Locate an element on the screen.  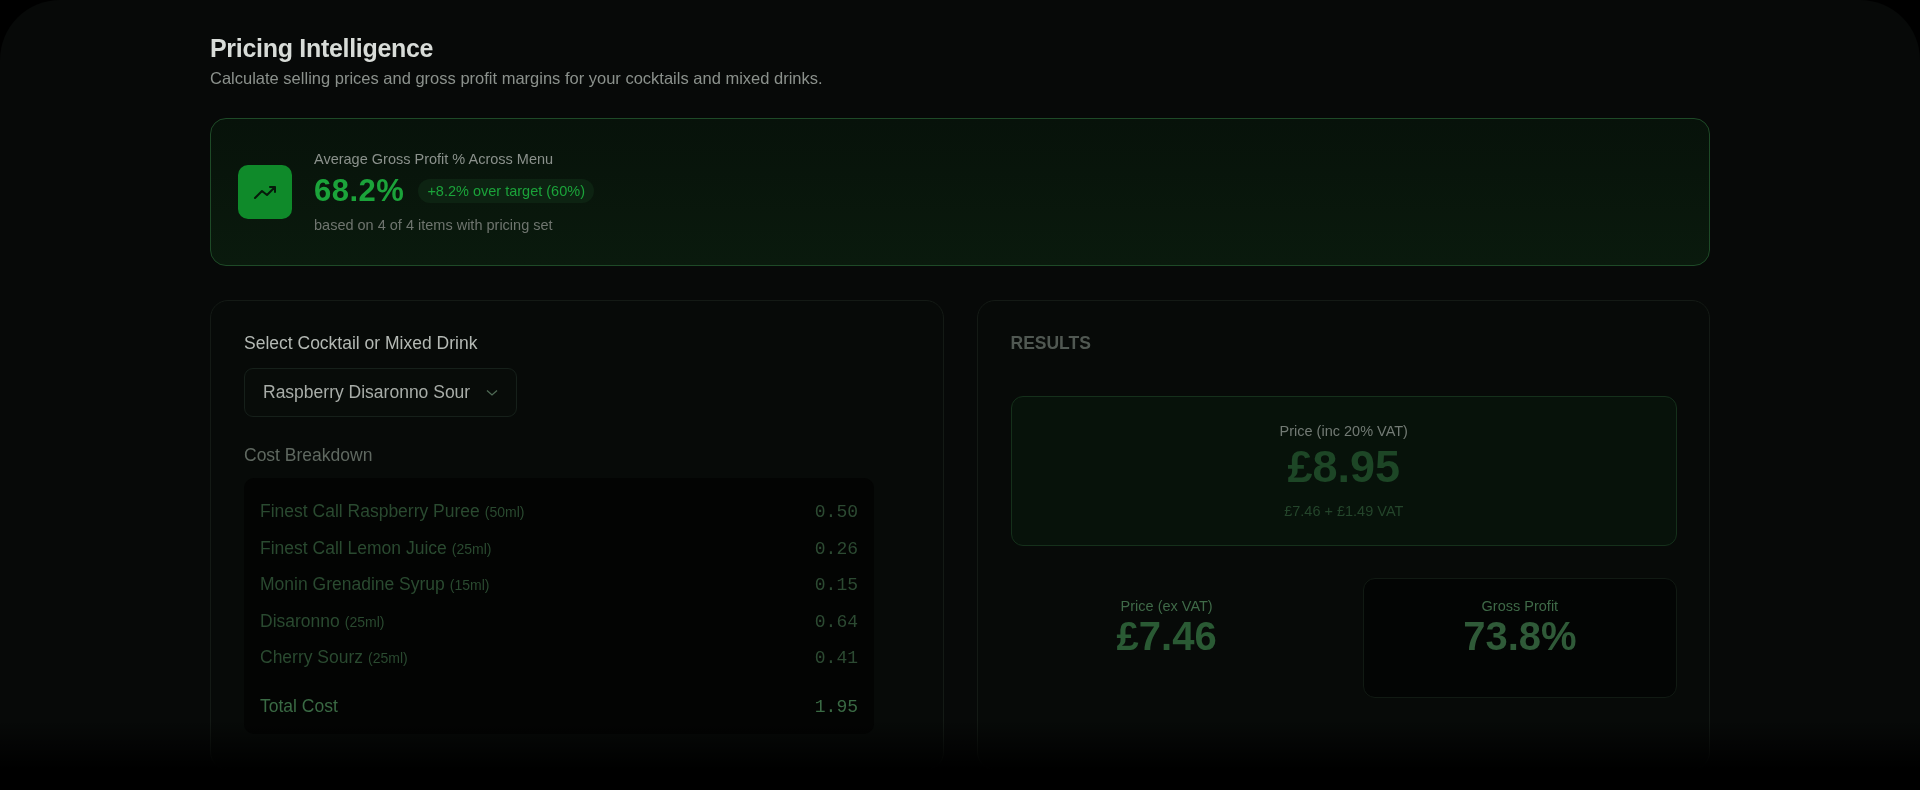
chevron-down-icon is located at coordinates (492, 392).